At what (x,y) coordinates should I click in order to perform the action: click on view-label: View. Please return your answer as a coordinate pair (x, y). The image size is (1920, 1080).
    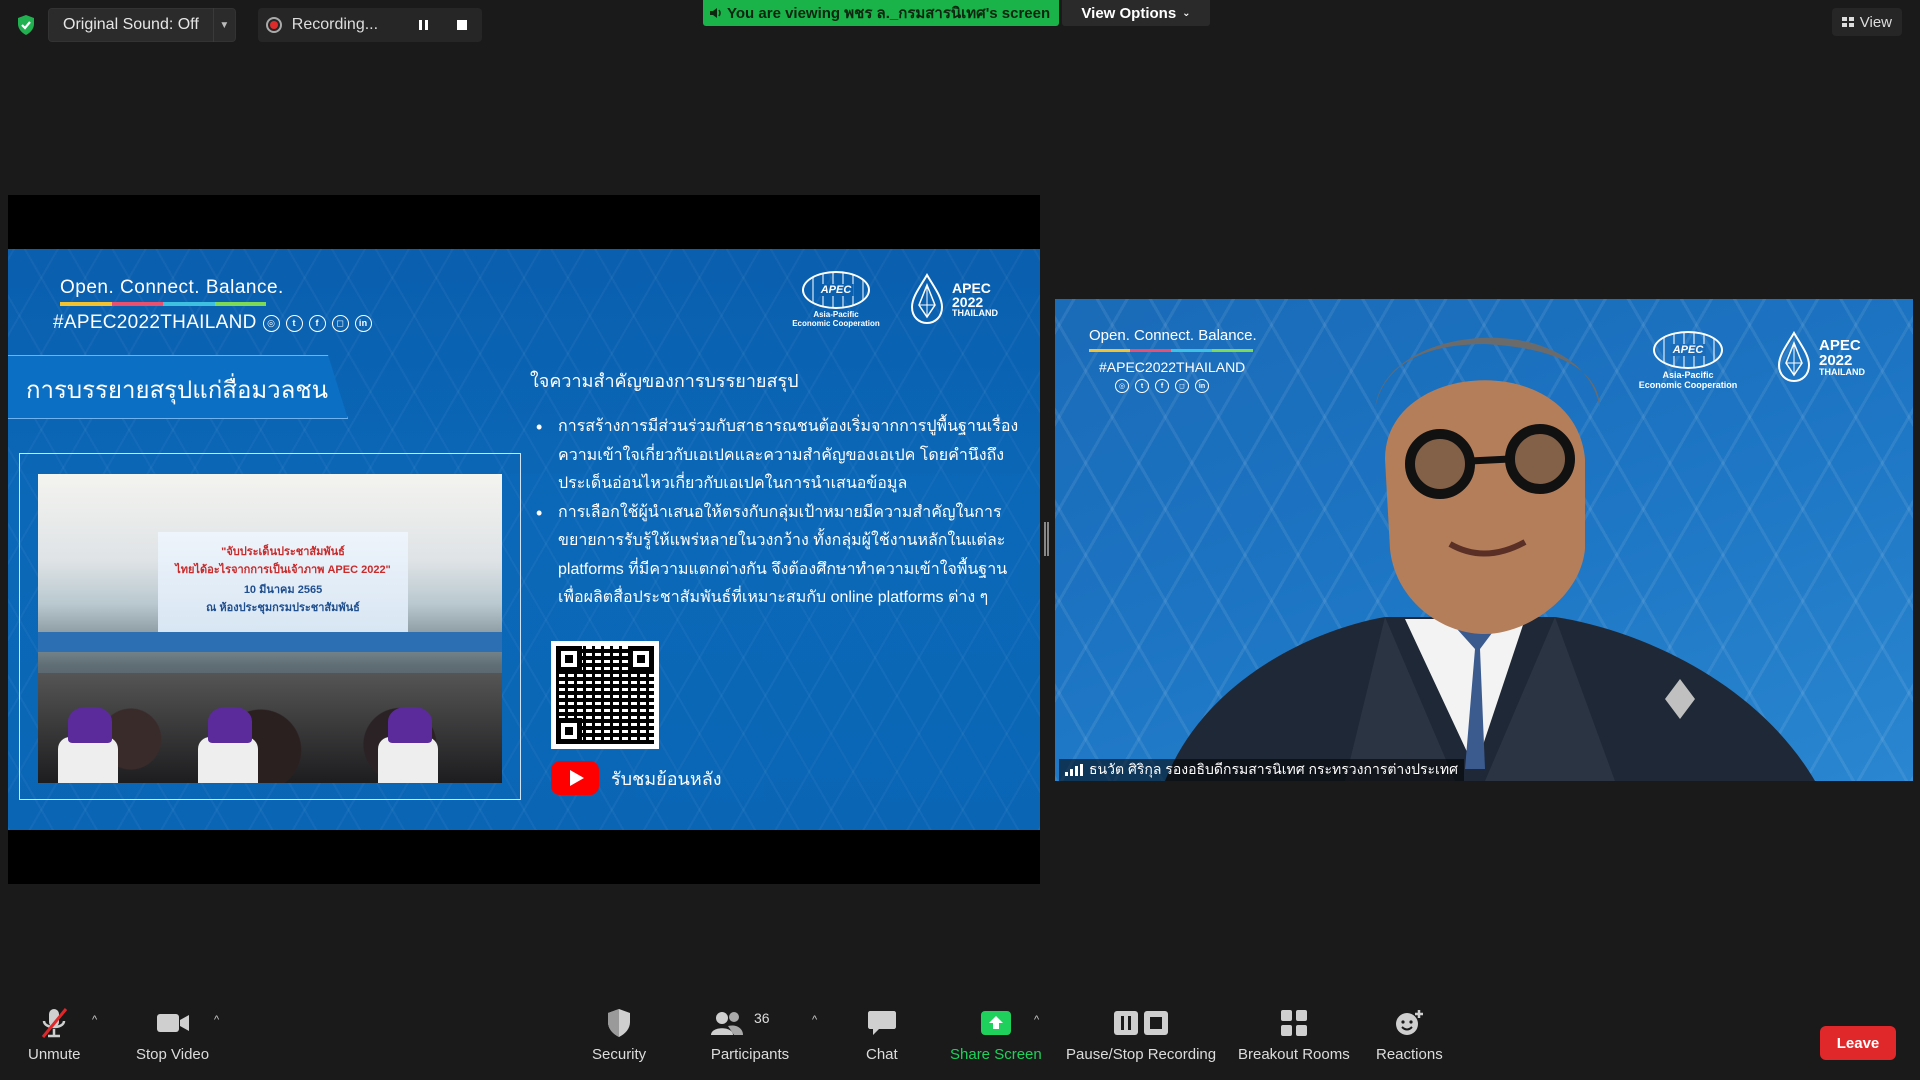
    Looking at the image, I should click on (1875, 22).